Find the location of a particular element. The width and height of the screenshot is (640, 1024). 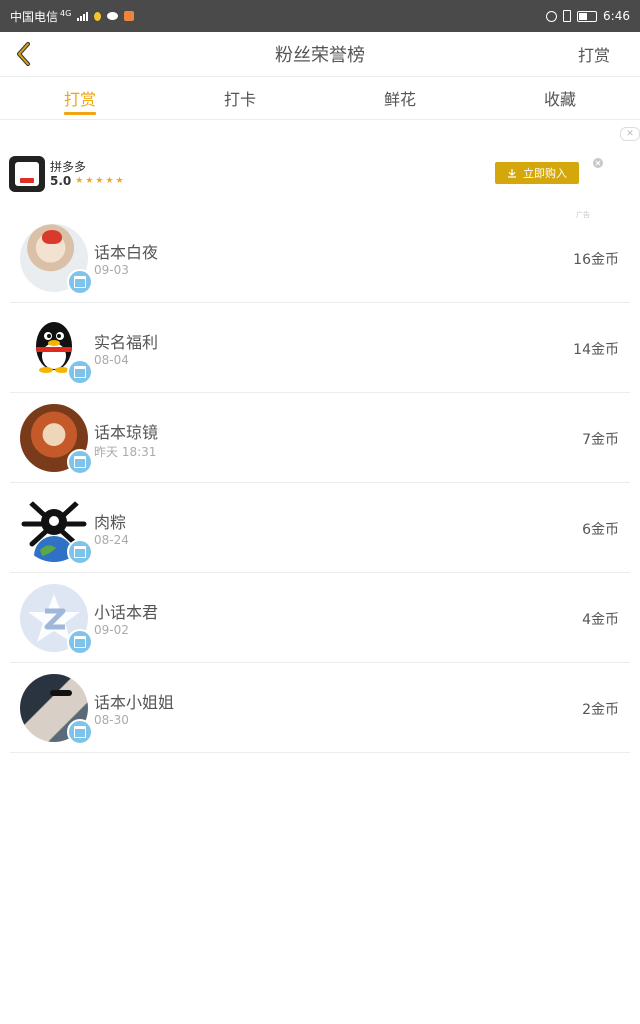

list-item: 实名福利 08-04 14金币 is located at coordinates (320, 348).